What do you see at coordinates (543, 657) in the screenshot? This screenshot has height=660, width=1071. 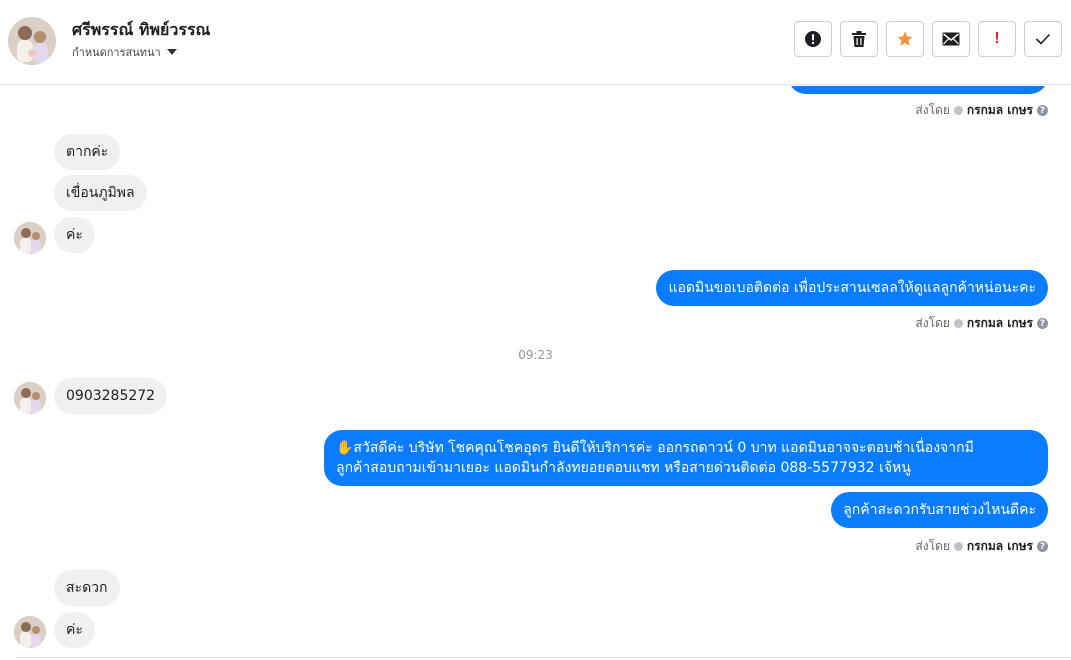 I see `composer-divider` at bounding box center [543, 657].